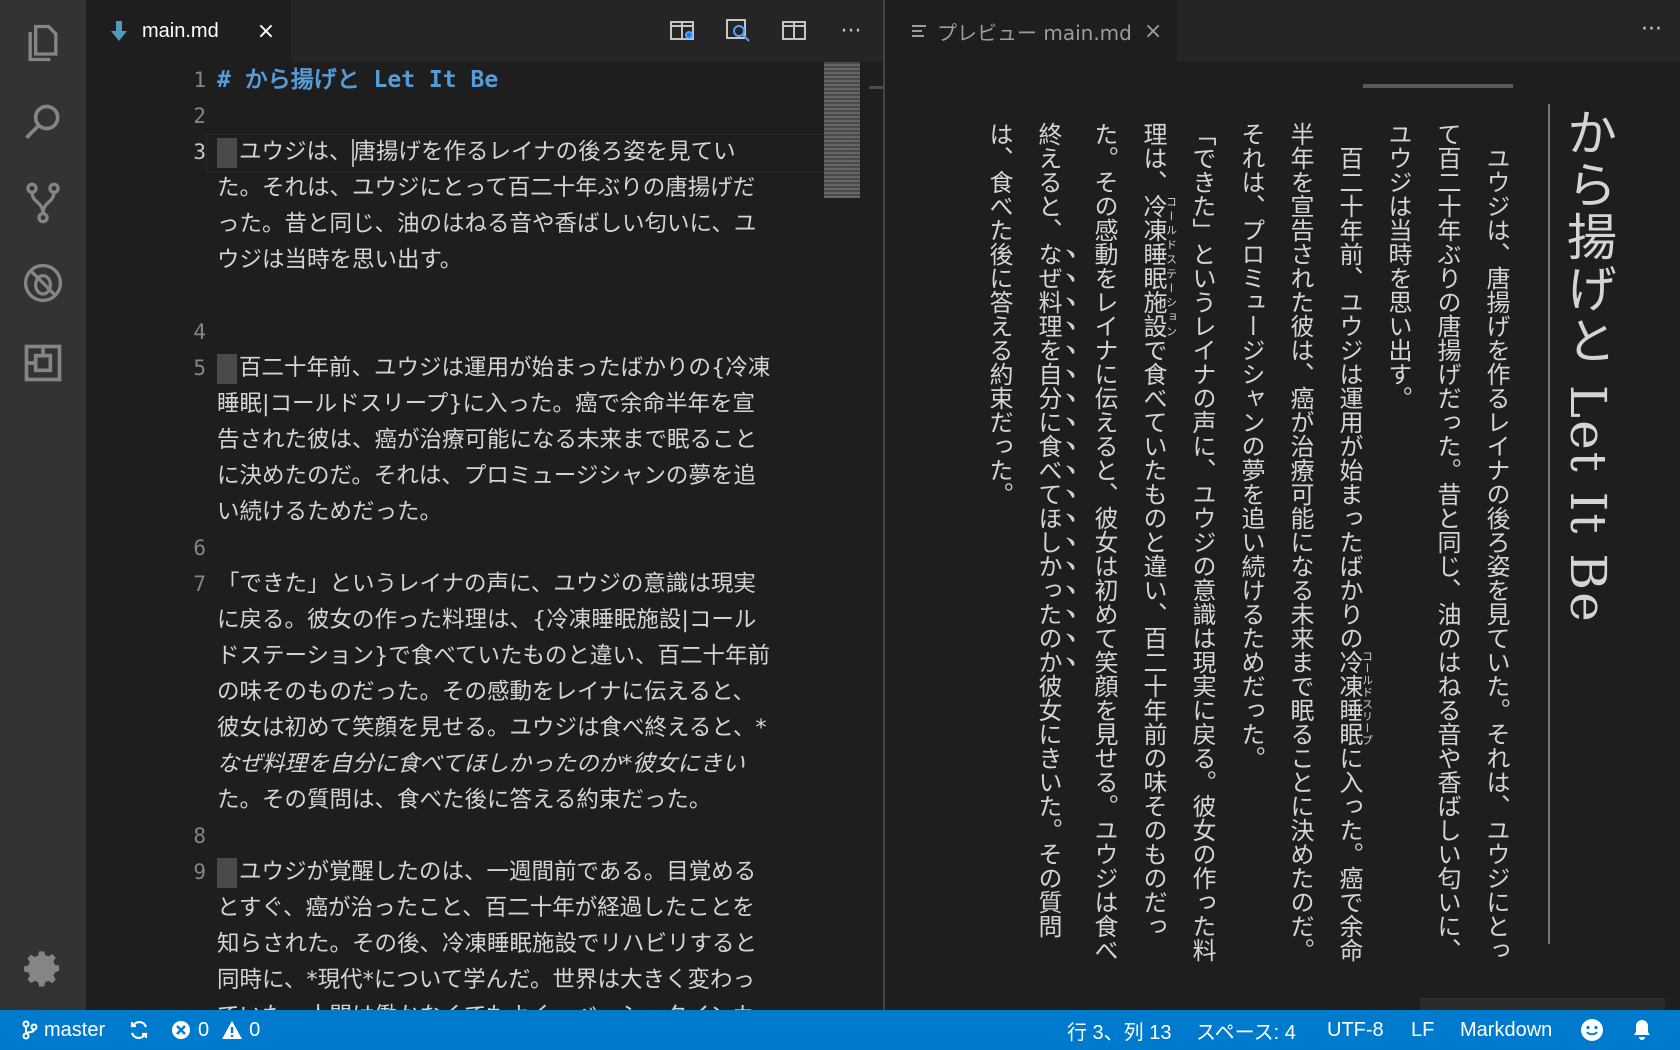  What do you see at coordinates (486, 692) in the screenshot?
I see `code-line: の味そのものだった。その感動をレイナに伝えると、` at bounding box center [486, 692].